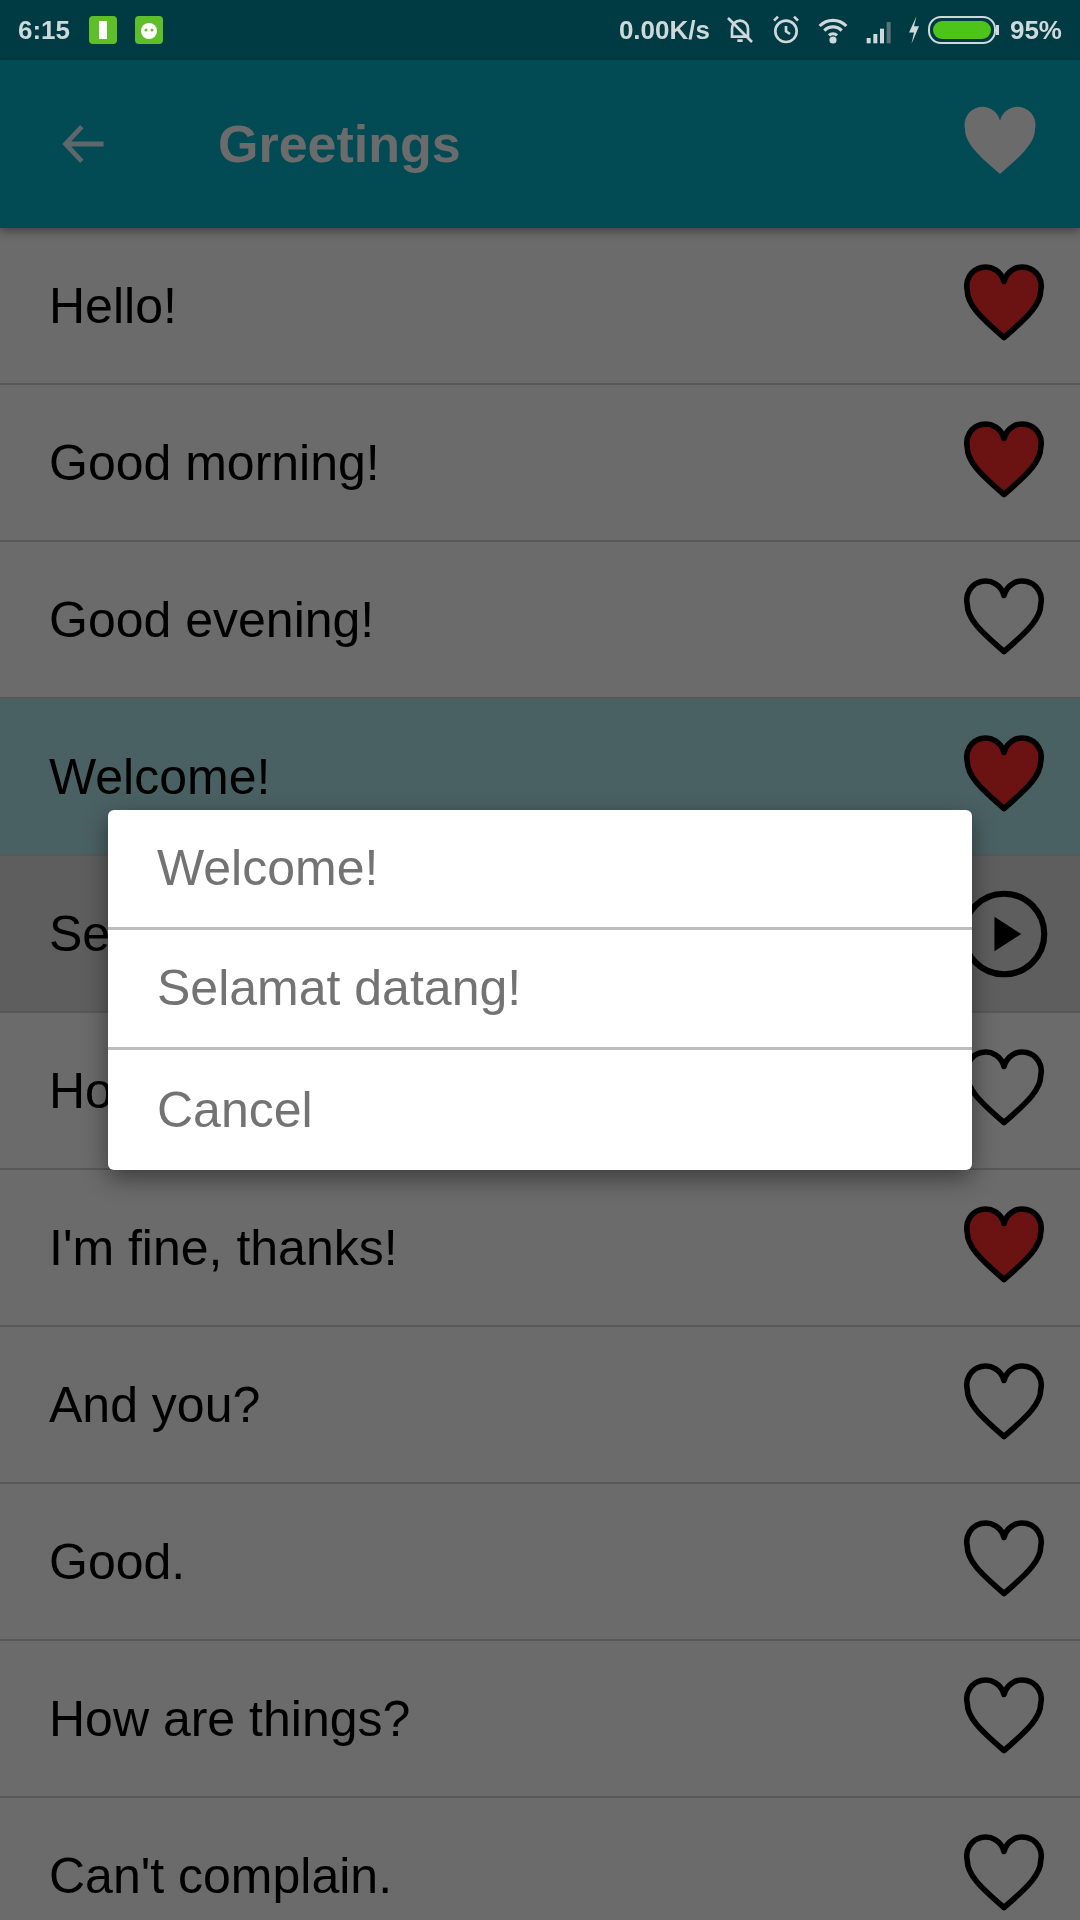  What do you see at coordinates (103, 30) in the screenshot?
I see `battery-app-icon` at bounding box center [103, 30].